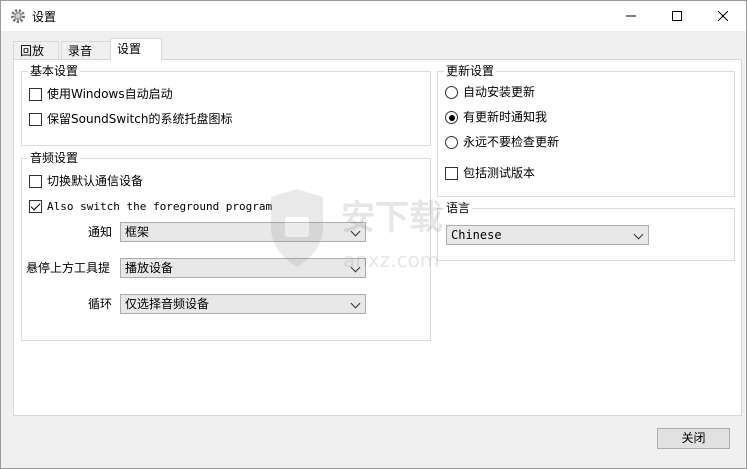 The width and height of the screenshot is (747, 469). What do you see at coordinates (451, 117) in the screenshot?
I see `notify-update-radio` at bounding box center [451, 117].